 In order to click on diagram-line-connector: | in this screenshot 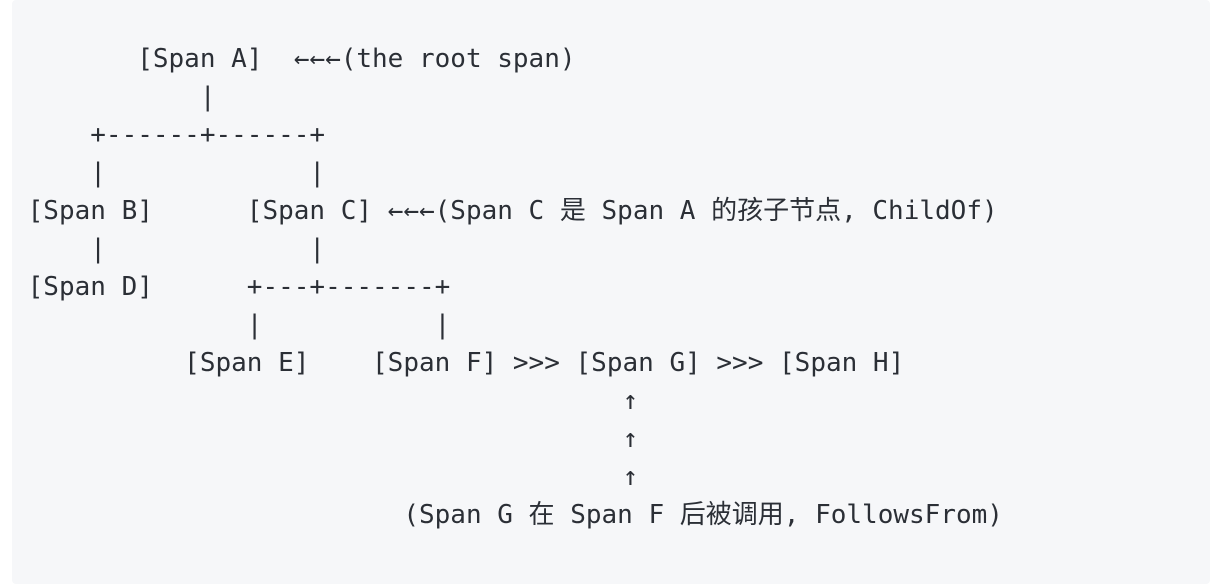, I will do `click(114, 97)`.